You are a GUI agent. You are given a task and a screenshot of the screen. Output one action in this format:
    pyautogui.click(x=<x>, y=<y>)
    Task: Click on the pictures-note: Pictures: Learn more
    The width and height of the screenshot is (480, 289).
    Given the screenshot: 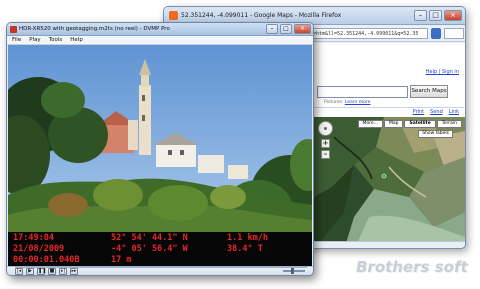 What is the action you would take?
    pyautogui.click(x=347, y=102)
    